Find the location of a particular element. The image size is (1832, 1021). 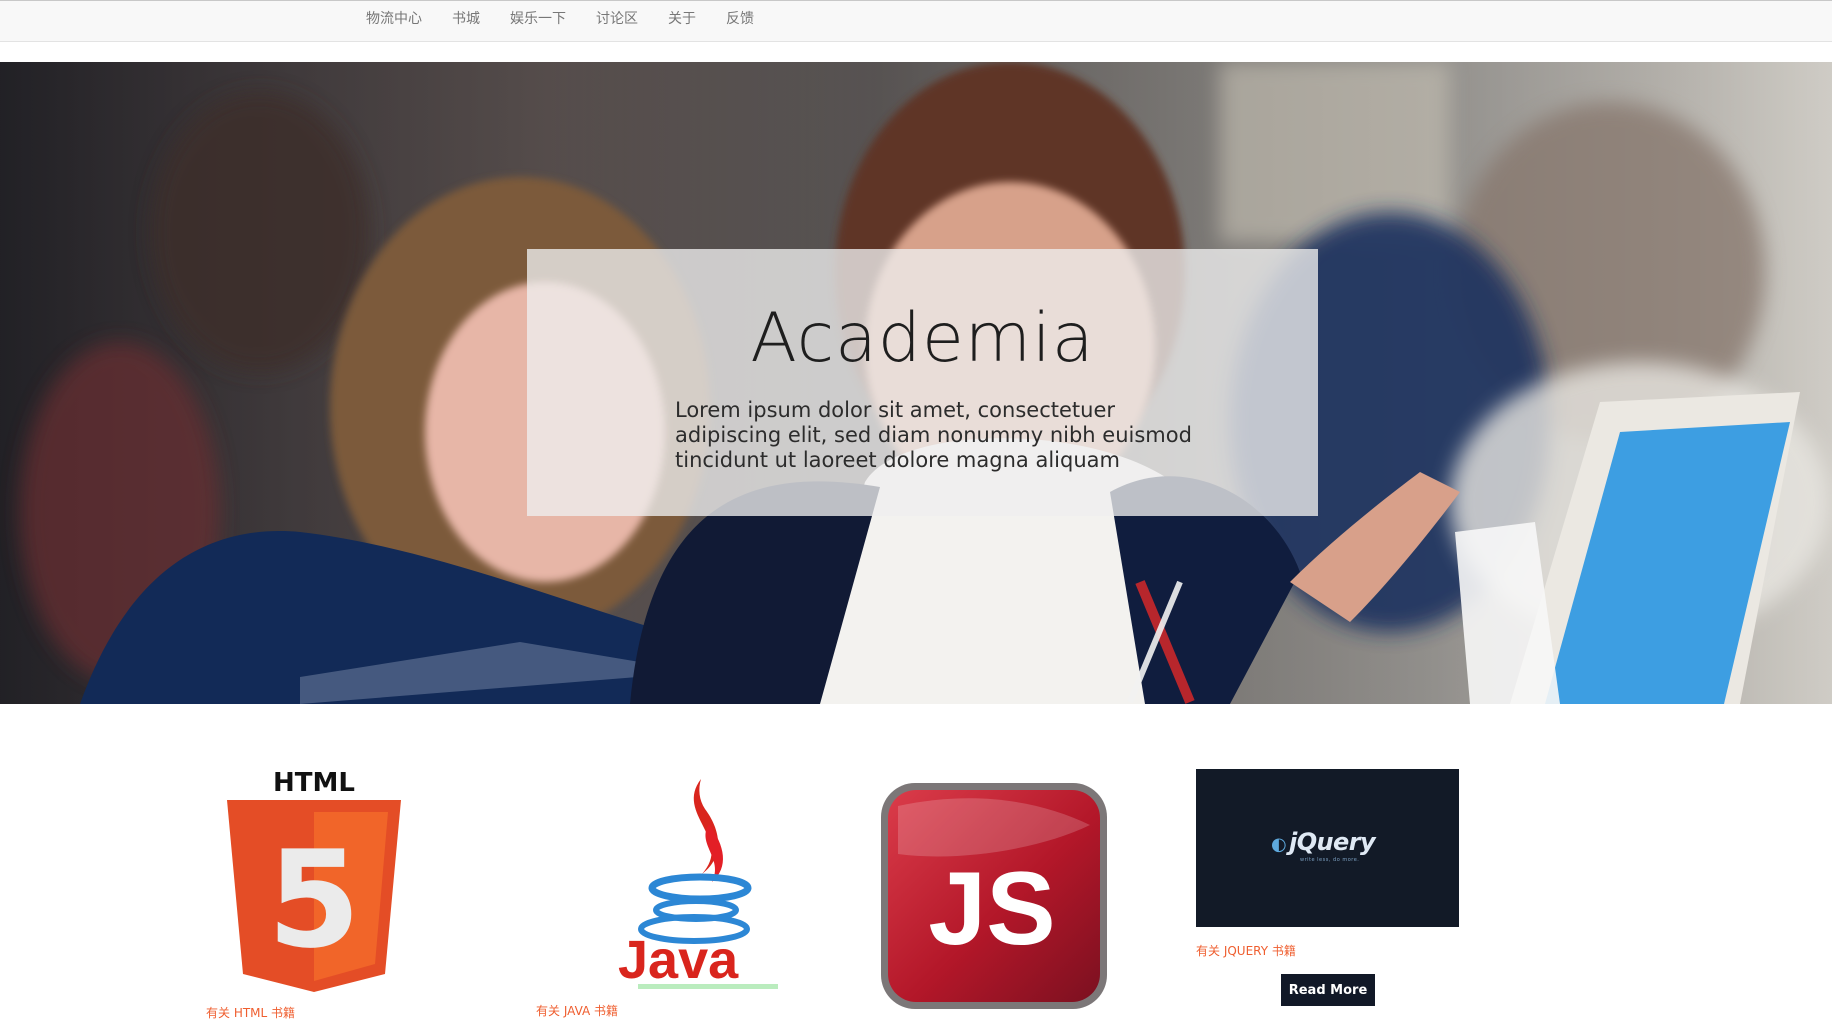

nav-discussion: 讨论区 is located at coordinates (617, 18).